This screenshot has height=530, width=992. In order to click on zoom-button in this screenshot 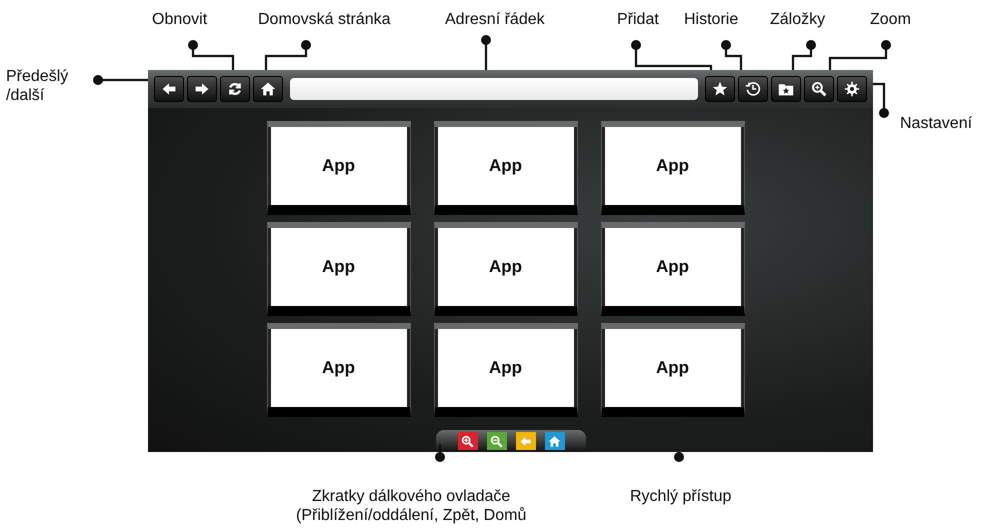, I will do `click(819, 89)`.